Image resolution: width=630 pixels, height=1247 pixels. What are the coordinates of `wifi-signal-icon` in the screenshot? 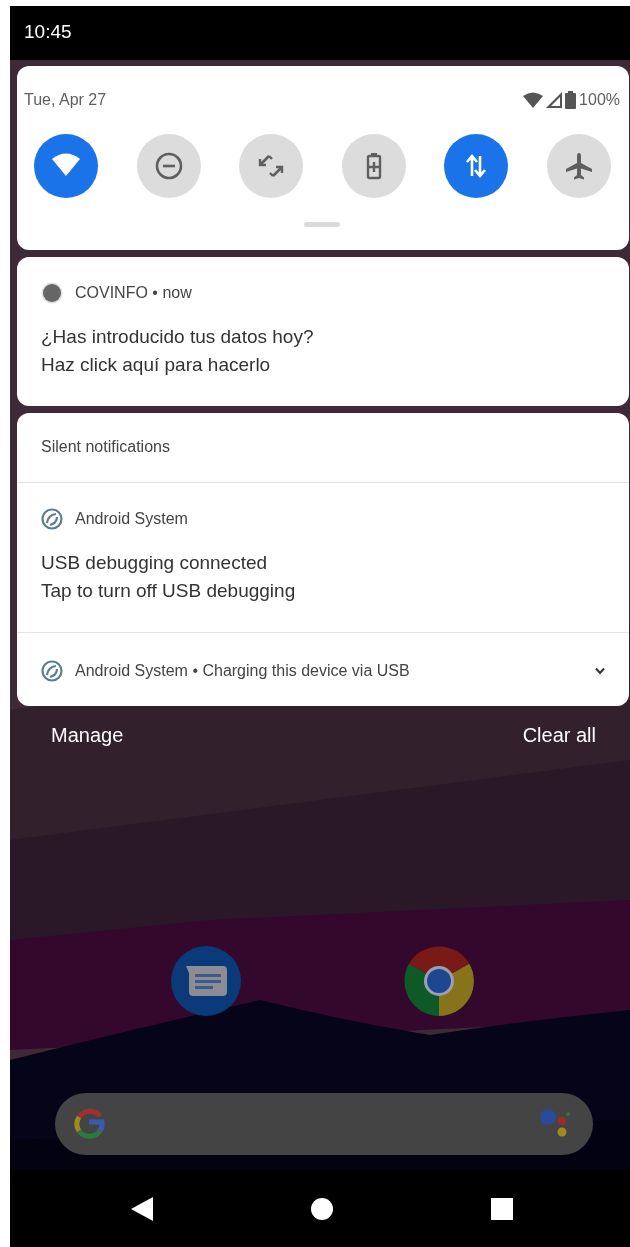 It's located at (533, 100).